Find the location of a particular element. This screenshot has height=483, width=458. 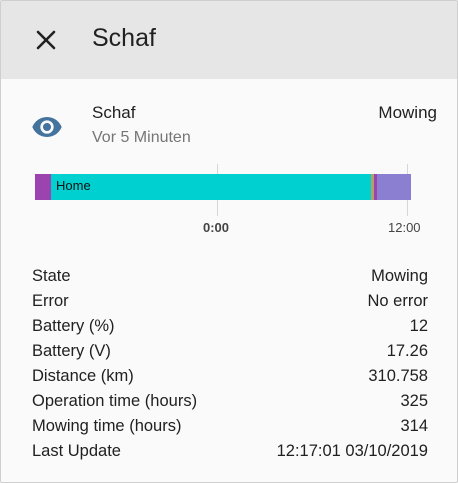

attribute-row: Battery (V) 17.26 is located at coordinates (230, 351).